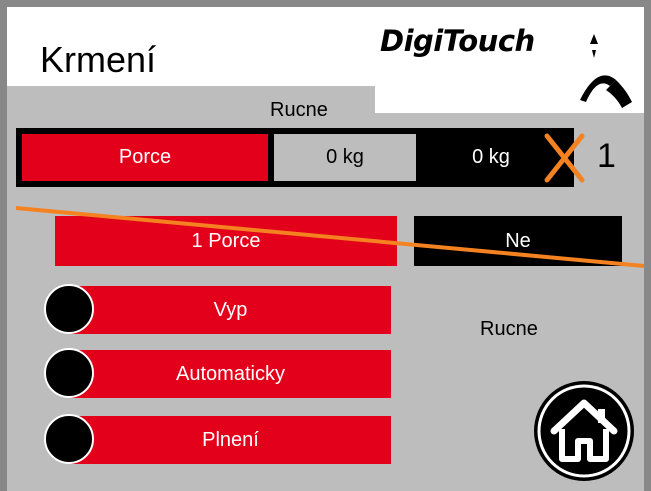 This screenshot has width=651, height=491. I want to click on strike-line, so click(330, 237).